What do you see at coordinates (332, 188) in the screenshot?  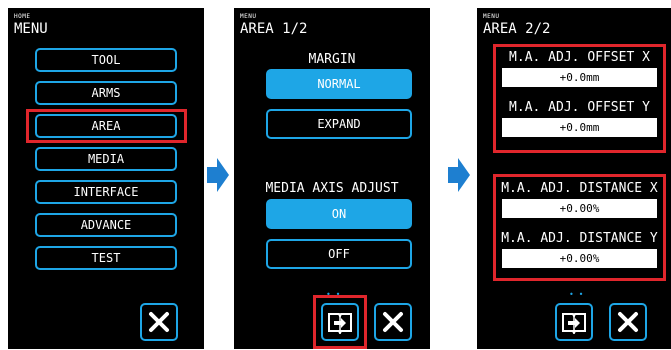 I see `media-axis-adjust-label: MEDIA AXIS ADJUST` at bounding box center [332, 188].